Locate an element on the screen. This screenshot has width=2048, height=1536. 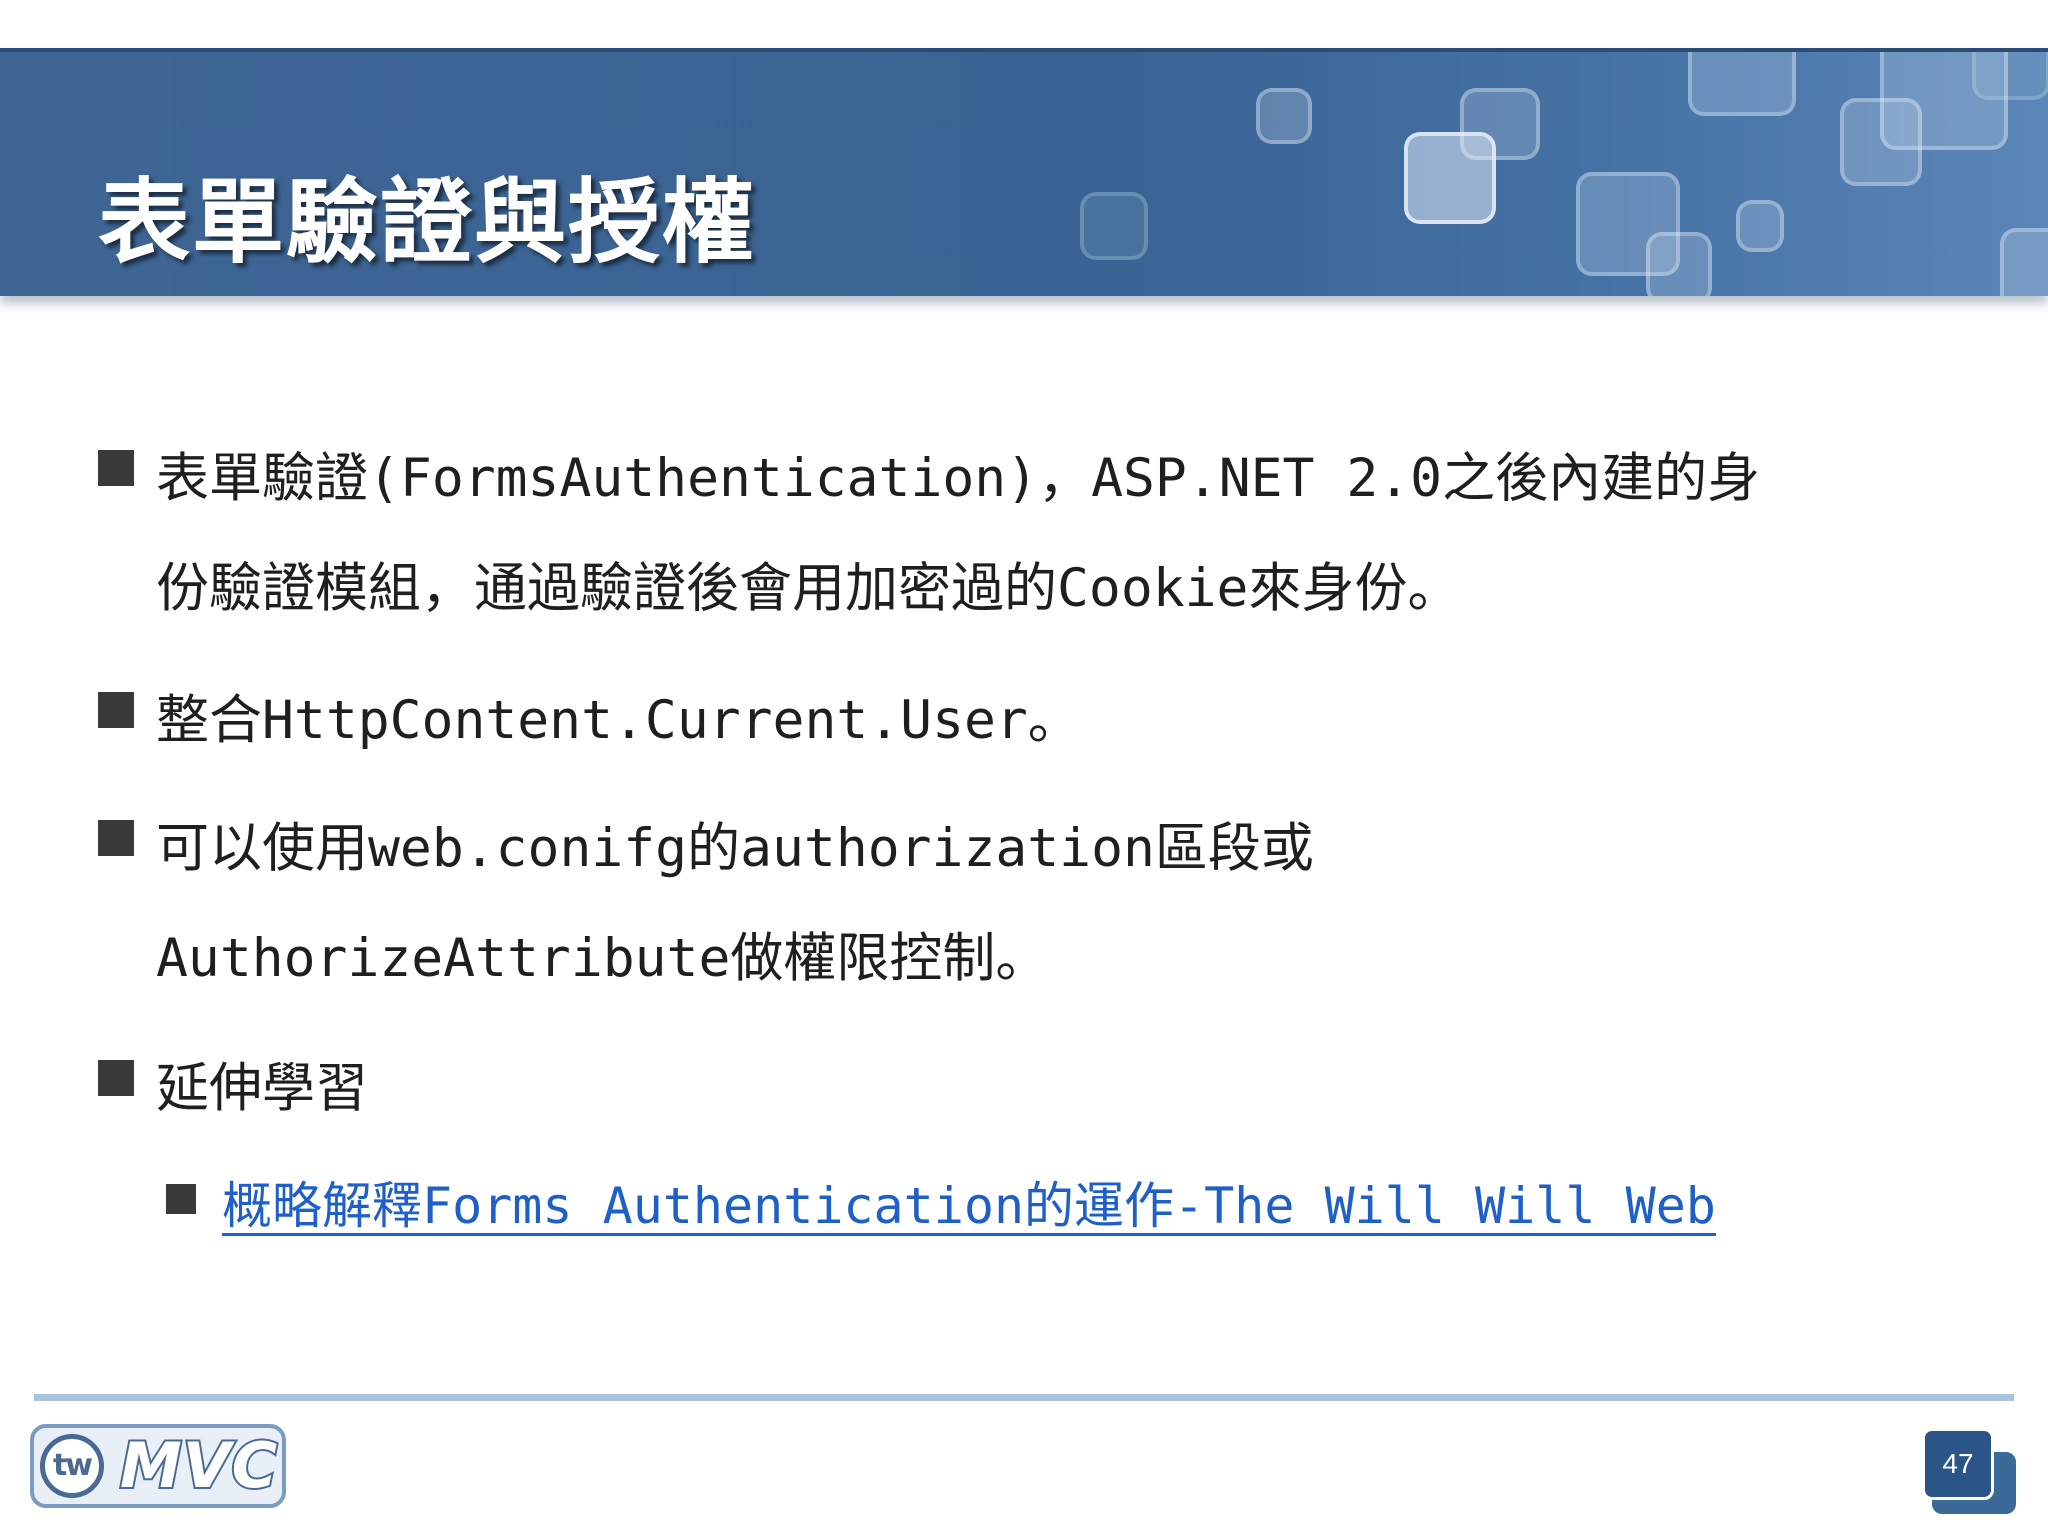
slide-title: 表單驗證與授權 is located at coordinates (427, 222).